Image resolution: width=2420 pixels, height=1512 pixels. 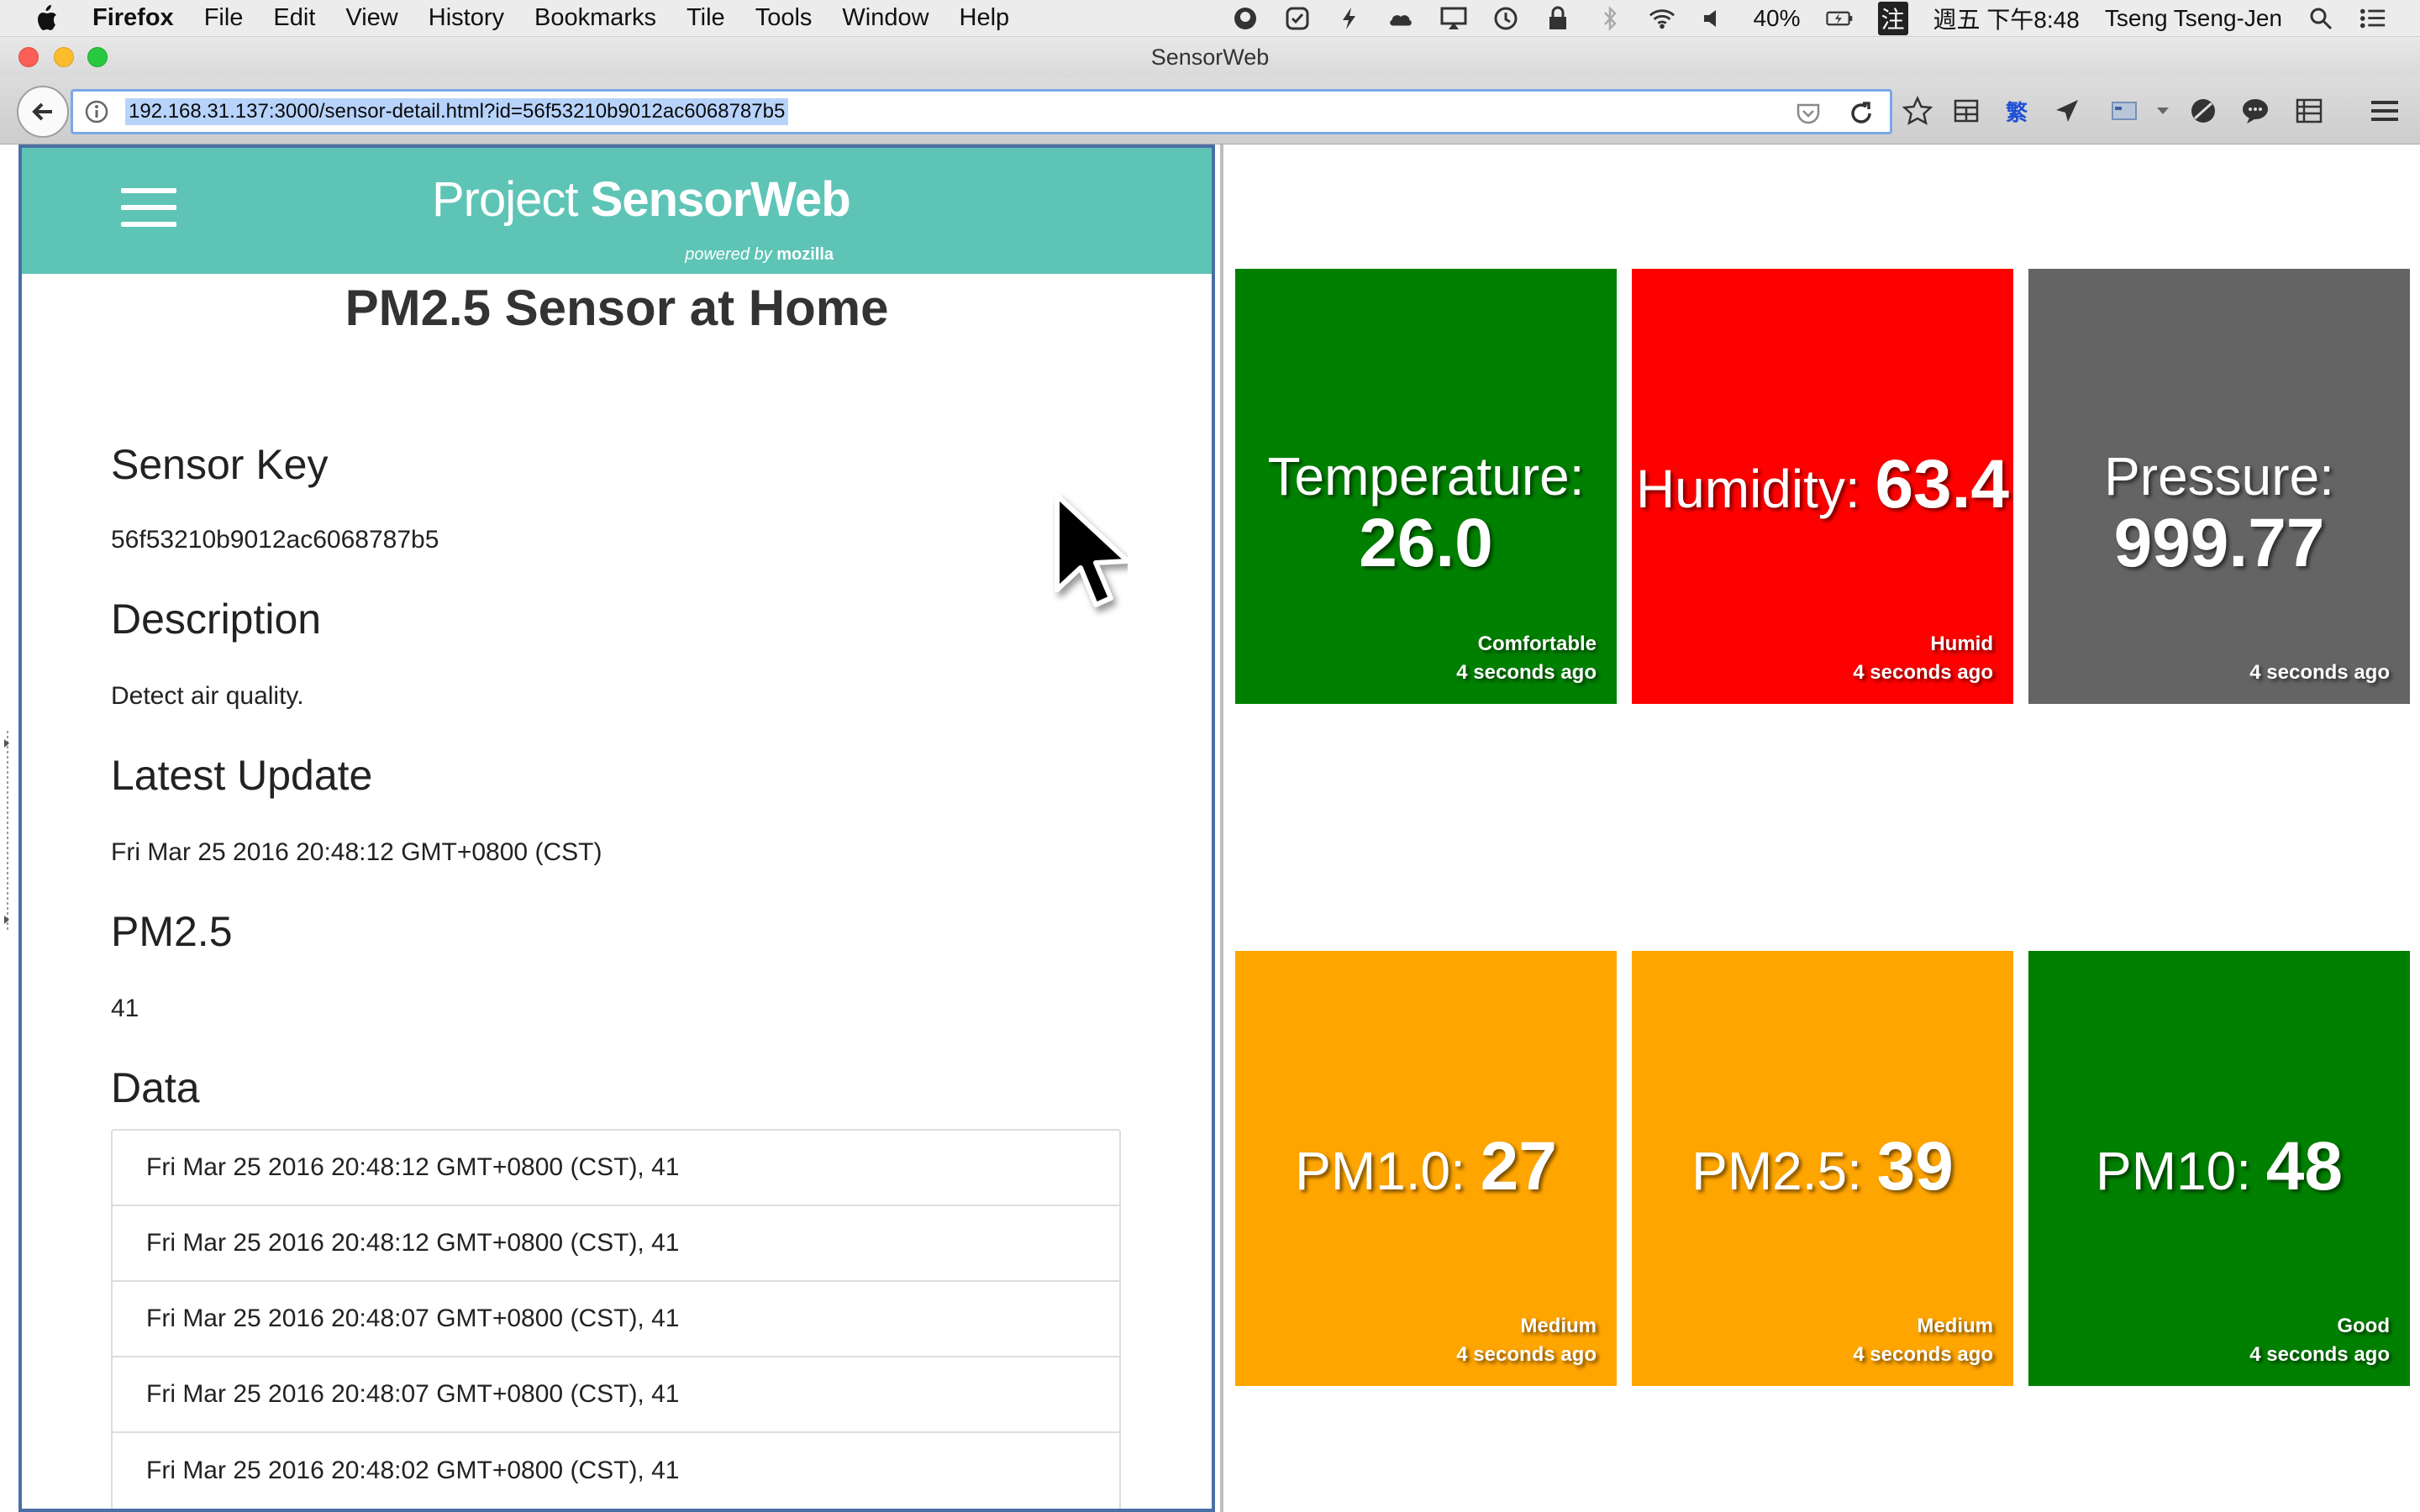 I want to click on tile-label: PM2.5:, so click(x=1784, y=1171).